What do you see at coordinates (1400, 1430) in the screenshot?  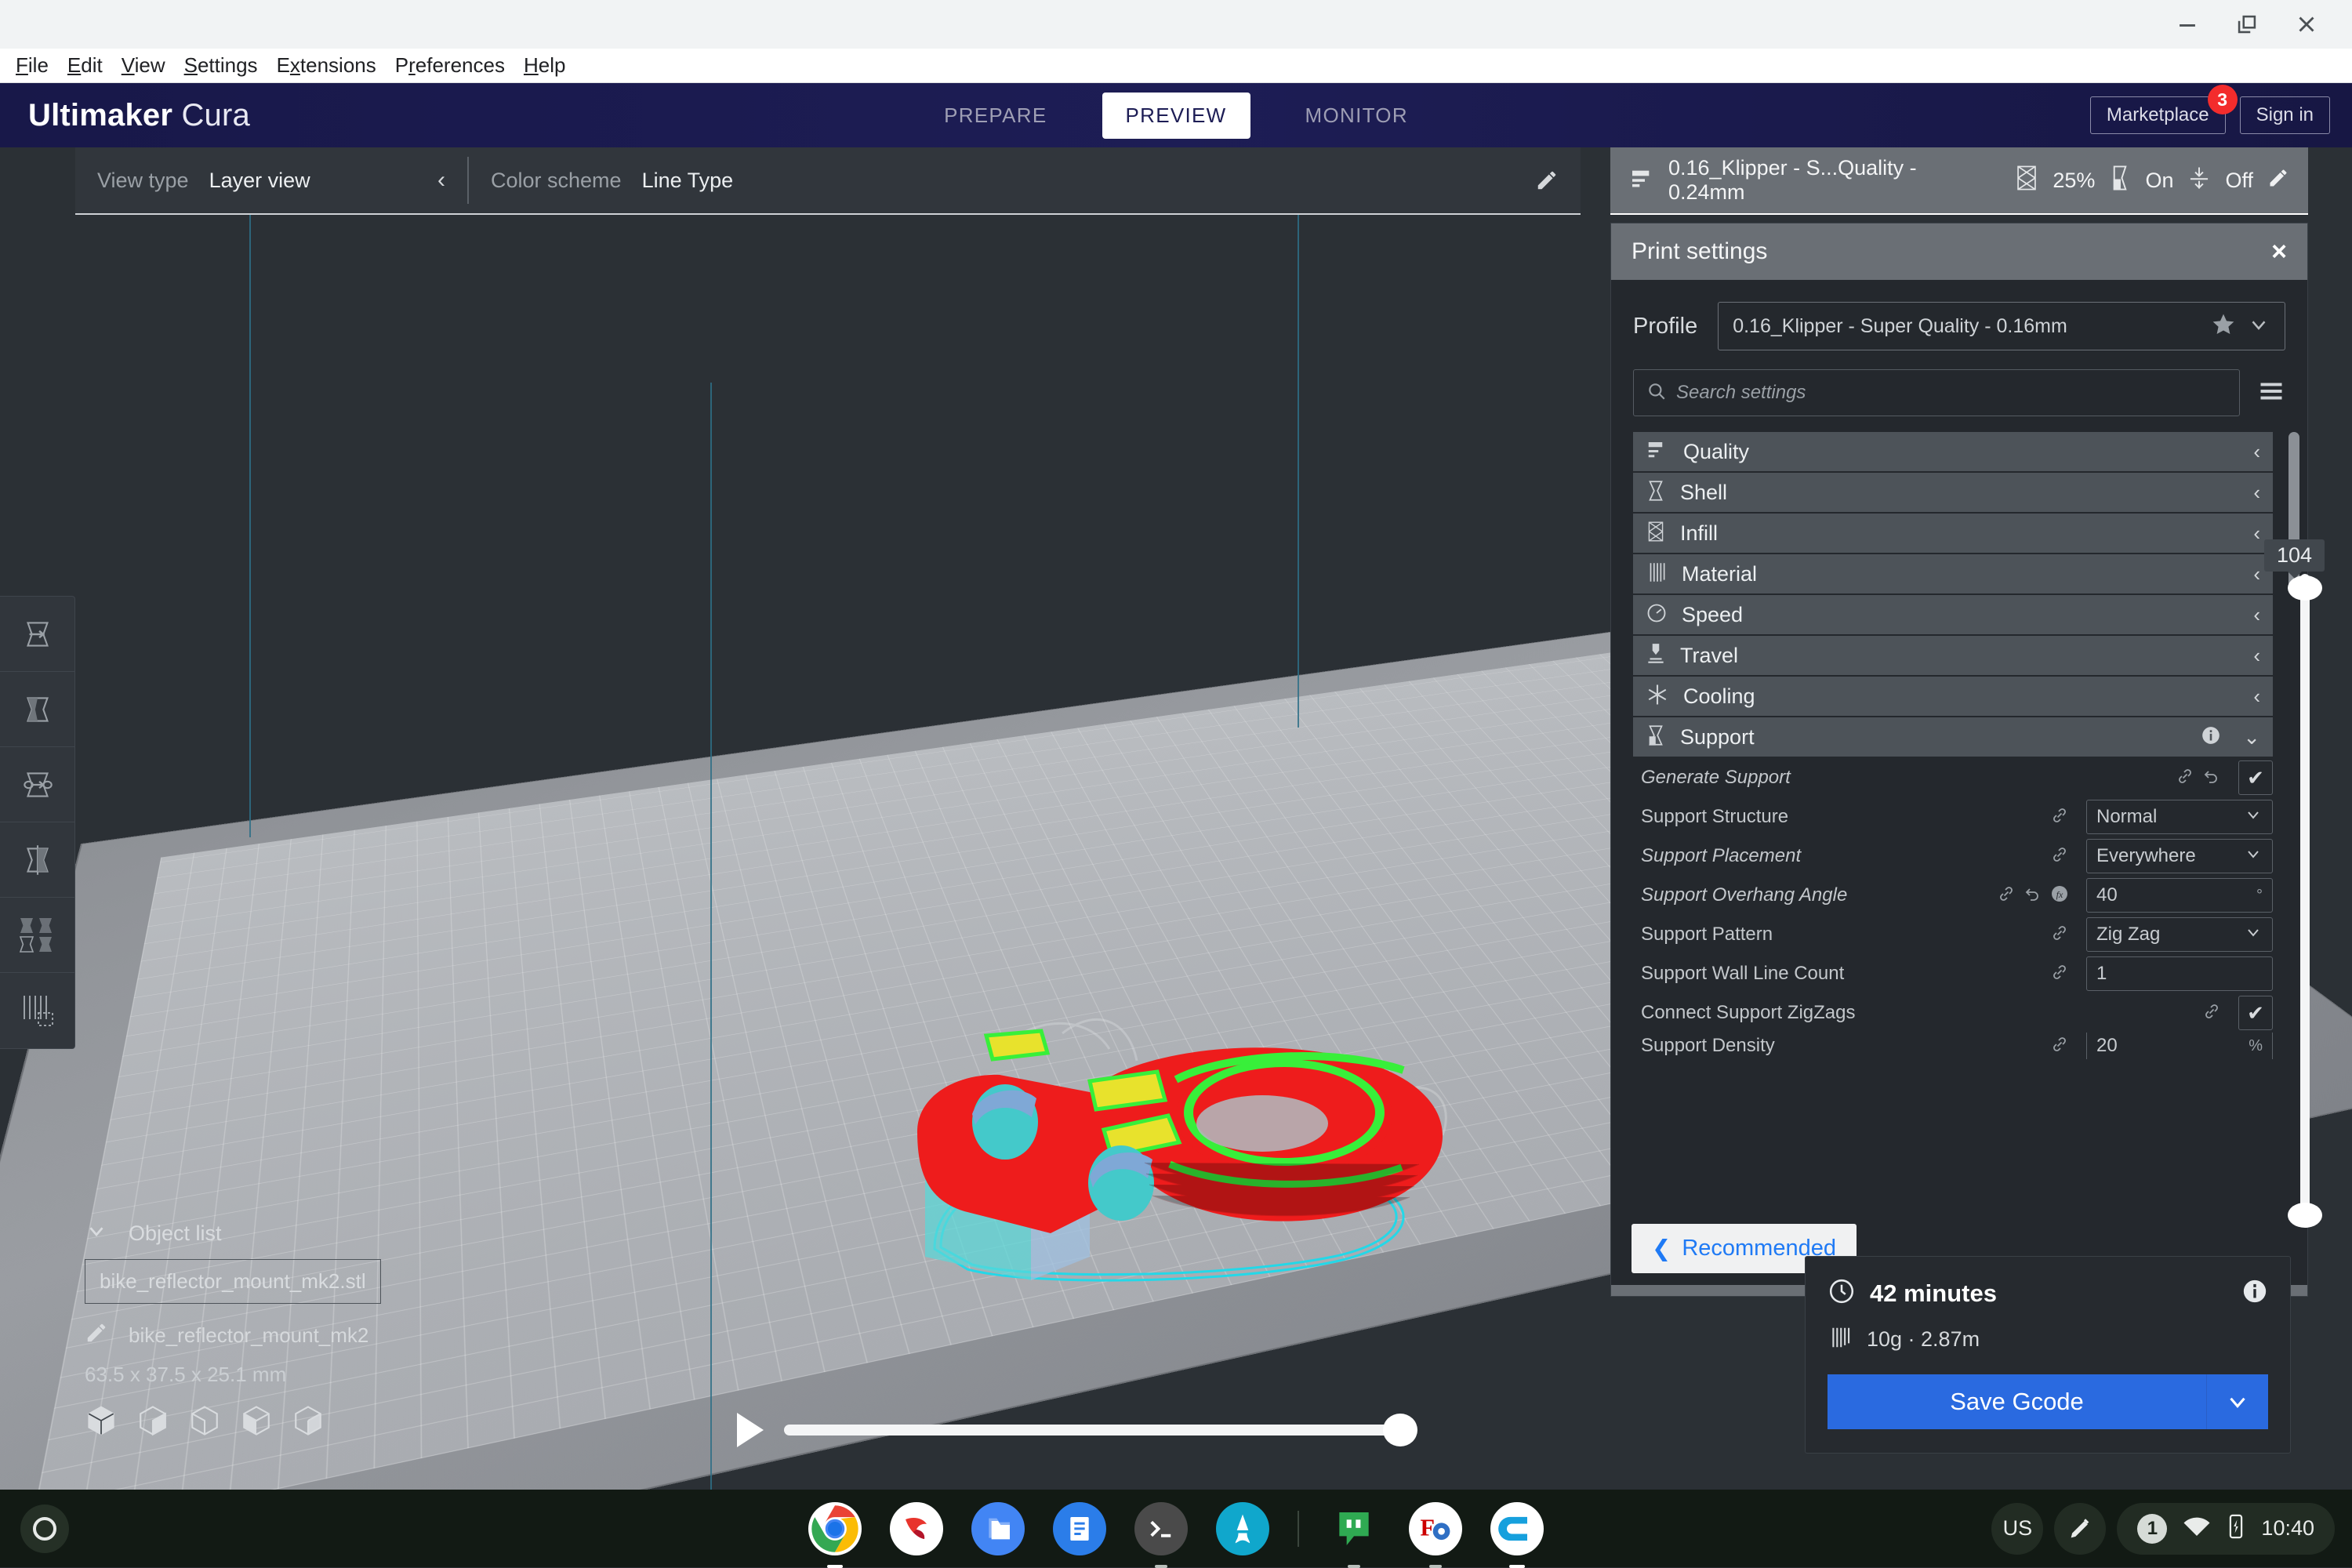 I see `path-slider-handle` at bounding box center [1400, 1430].